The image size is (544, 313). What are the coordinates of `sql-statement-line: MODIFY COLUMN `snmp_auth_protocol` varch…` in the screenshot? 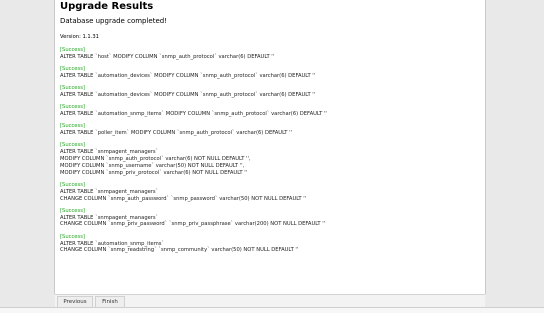 It's located at (155, 159).